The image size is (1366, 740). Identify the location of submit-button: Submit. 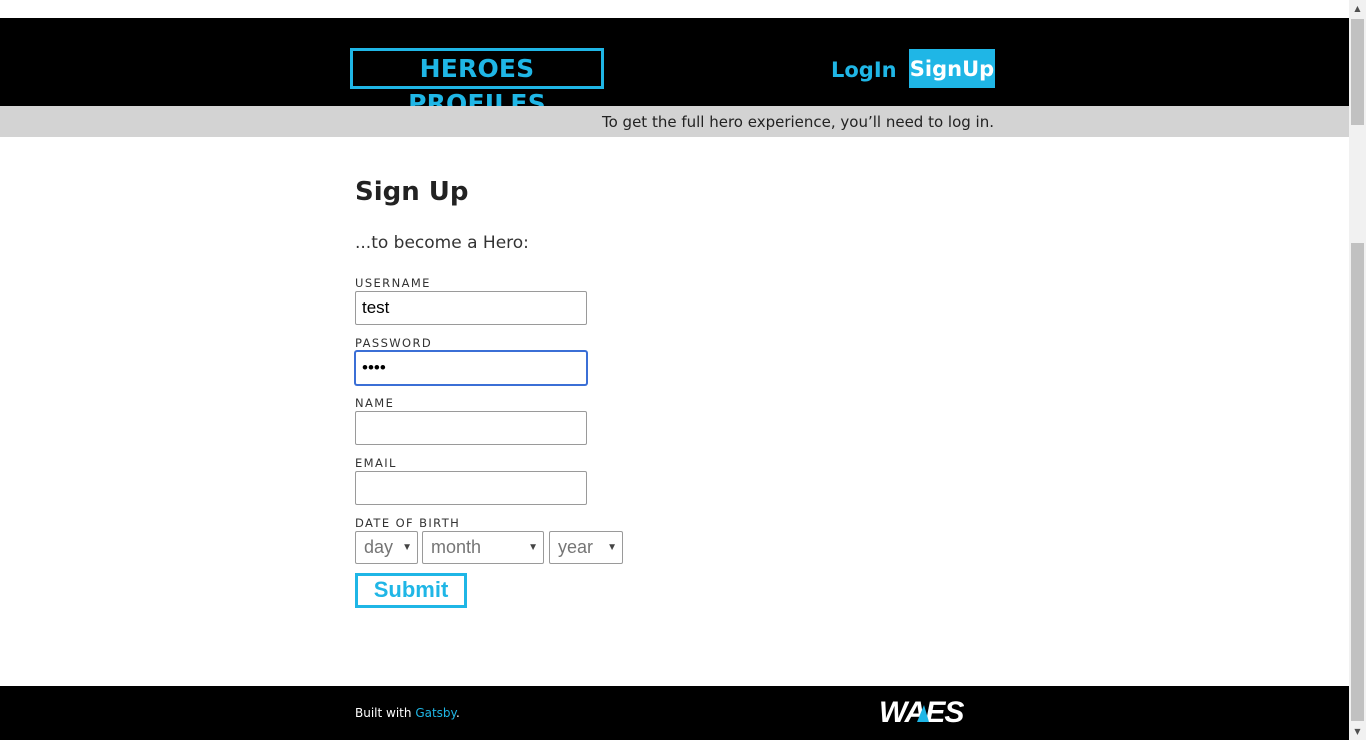
(411, 590).